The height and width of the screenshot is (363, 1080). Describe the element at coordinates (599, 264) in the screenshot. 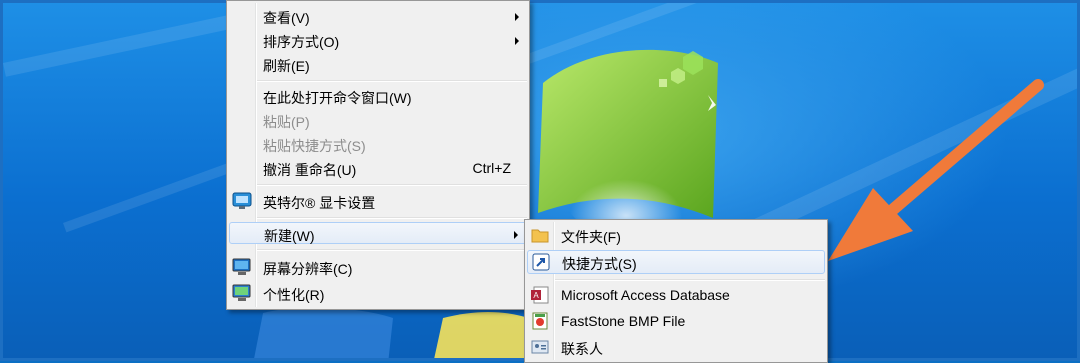

I see `menu-item-label: 快捷方式(S)` at that location.